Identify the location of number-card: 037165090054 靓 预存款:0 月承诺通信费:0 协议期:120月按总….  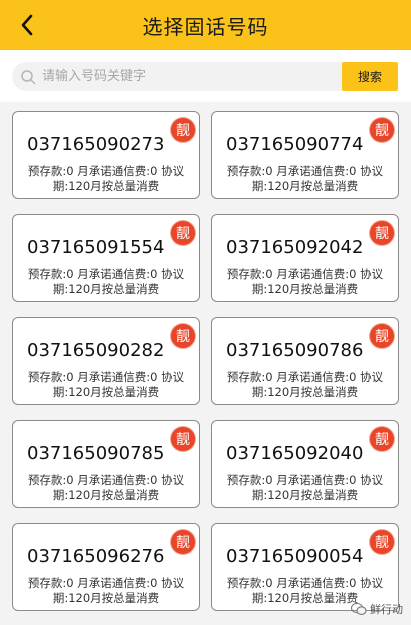
(305, 567).